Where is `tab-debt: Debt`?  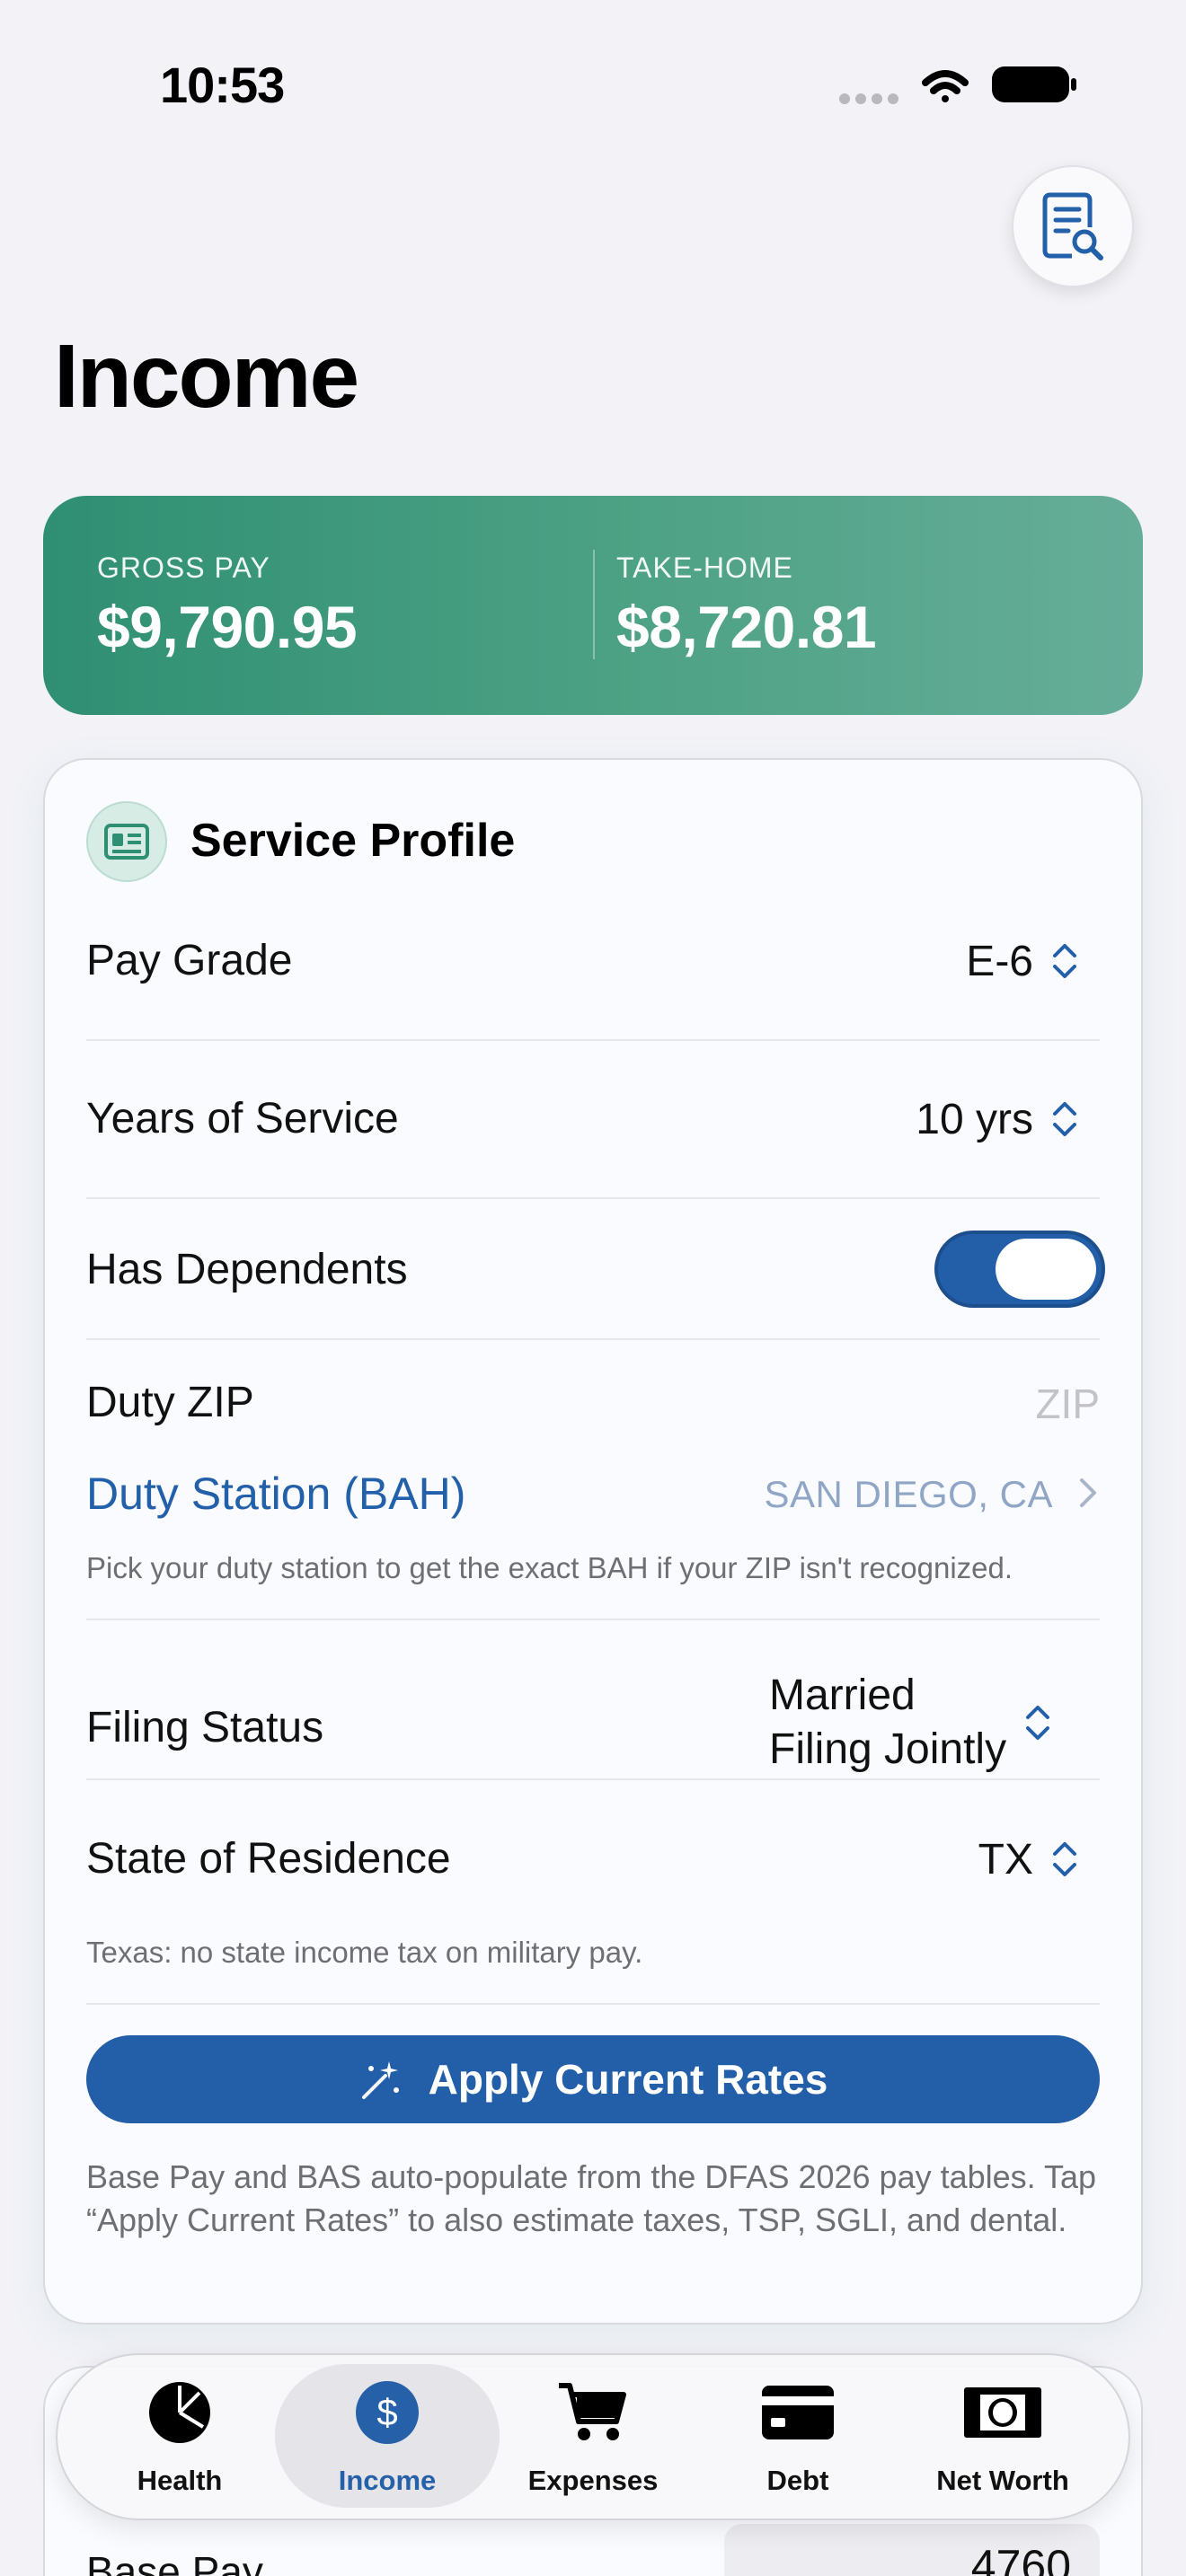 tab-debt: Debt is located at coordinates (798, 2438).